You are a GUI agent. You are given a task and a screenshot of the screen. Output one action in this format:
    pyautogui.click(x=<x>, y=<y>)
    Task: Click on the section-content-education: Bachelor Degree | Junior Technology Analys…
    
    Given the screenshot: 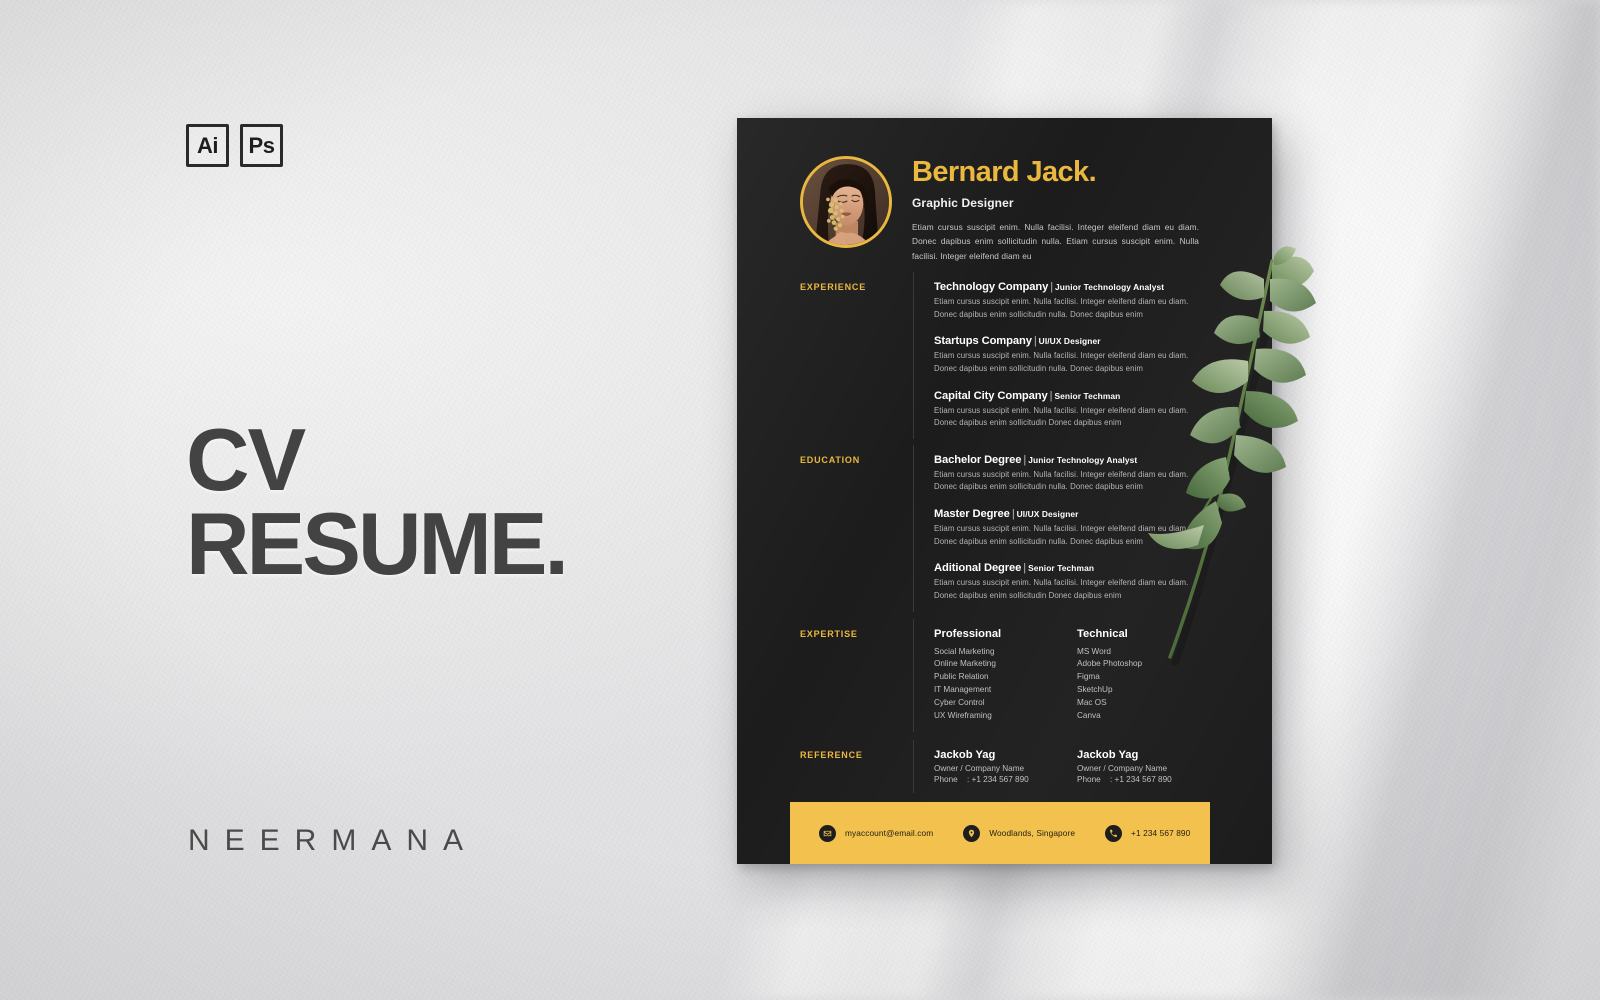 What is the action you would take?
    pyautogui.click(x=1061, y=528)
    